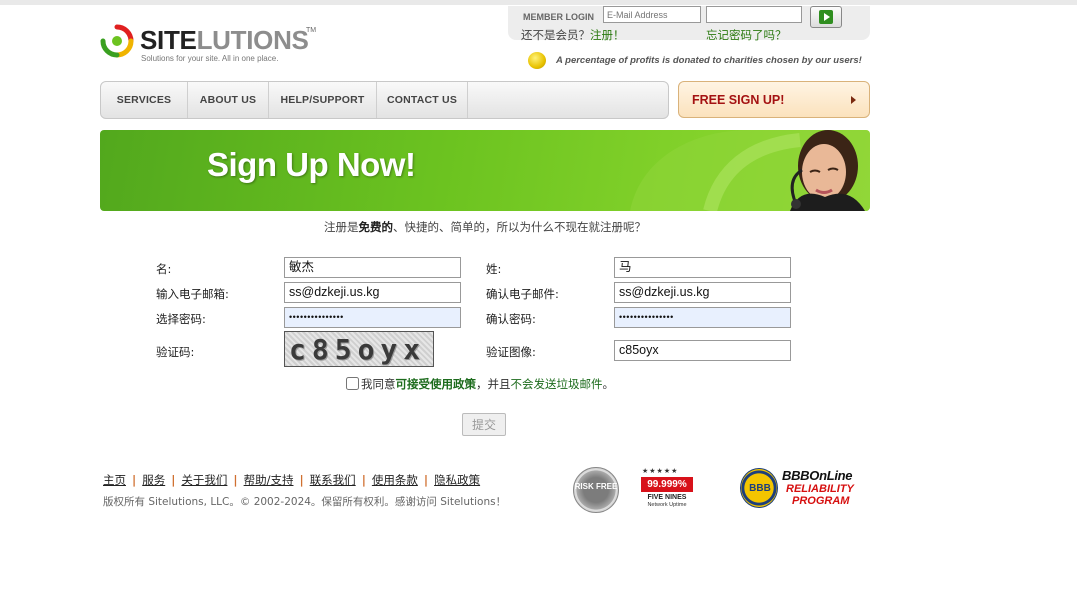 Image resolution: width=1077 pixels, height=606 pixels. I want to click on signup-intro: 注册是免费的、快捷的、简单的，所以为什么不现在就注册呢？, so click(485, 227).